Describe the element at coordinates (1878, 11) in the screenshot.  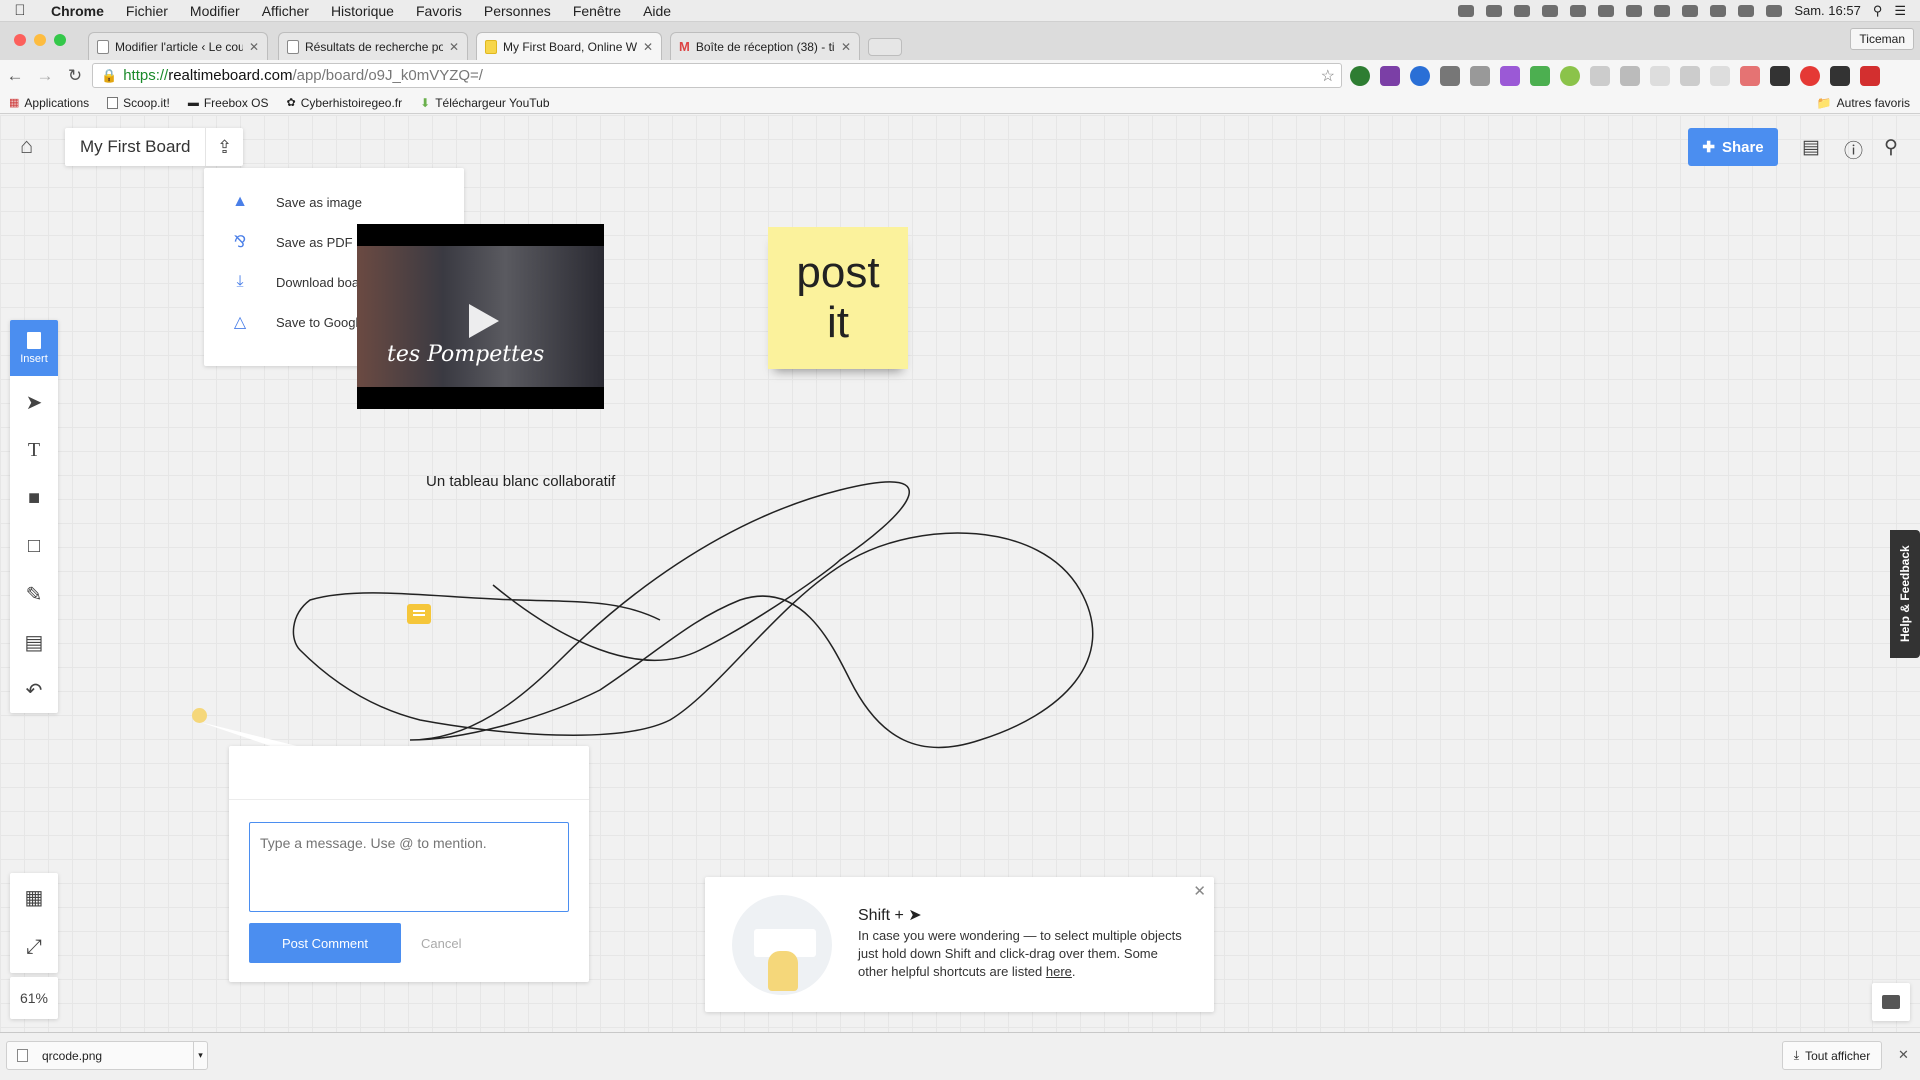
I see `spotlight-icon: ⚲` at that location.